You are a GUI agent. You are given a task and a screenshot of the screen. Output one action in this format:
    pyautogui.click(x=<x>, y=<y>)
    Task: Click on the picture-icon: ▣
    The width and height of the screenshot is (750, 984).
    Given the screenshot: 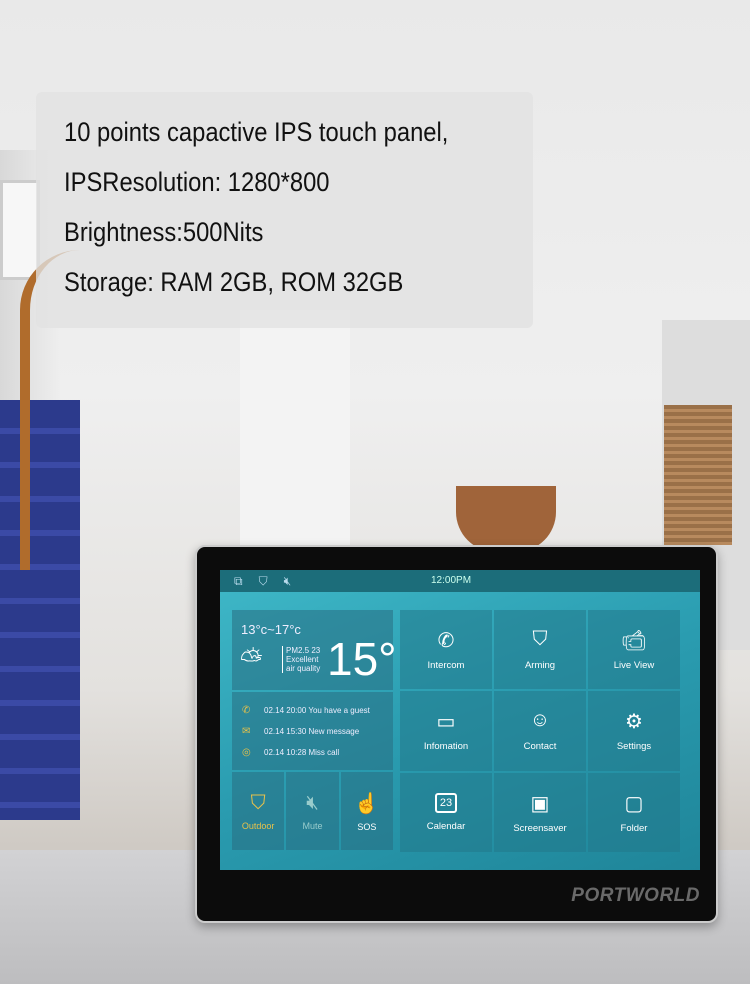 What is the action you would take?
    pyautogui.click(x=540, y=803)
    